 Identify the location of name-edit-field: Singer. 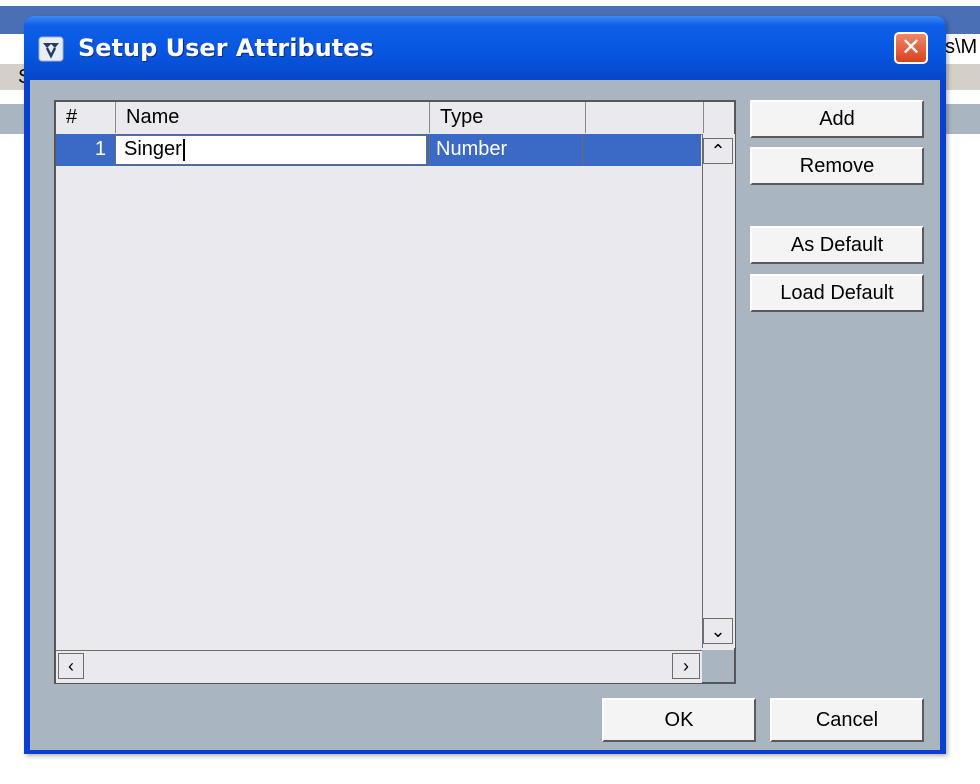
(271, 150).